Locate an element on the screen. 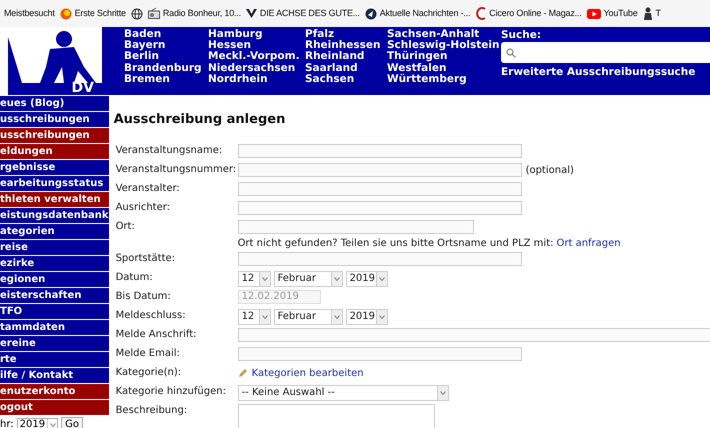  field-label: Sportstätte: is located at coordinates (146, 259).